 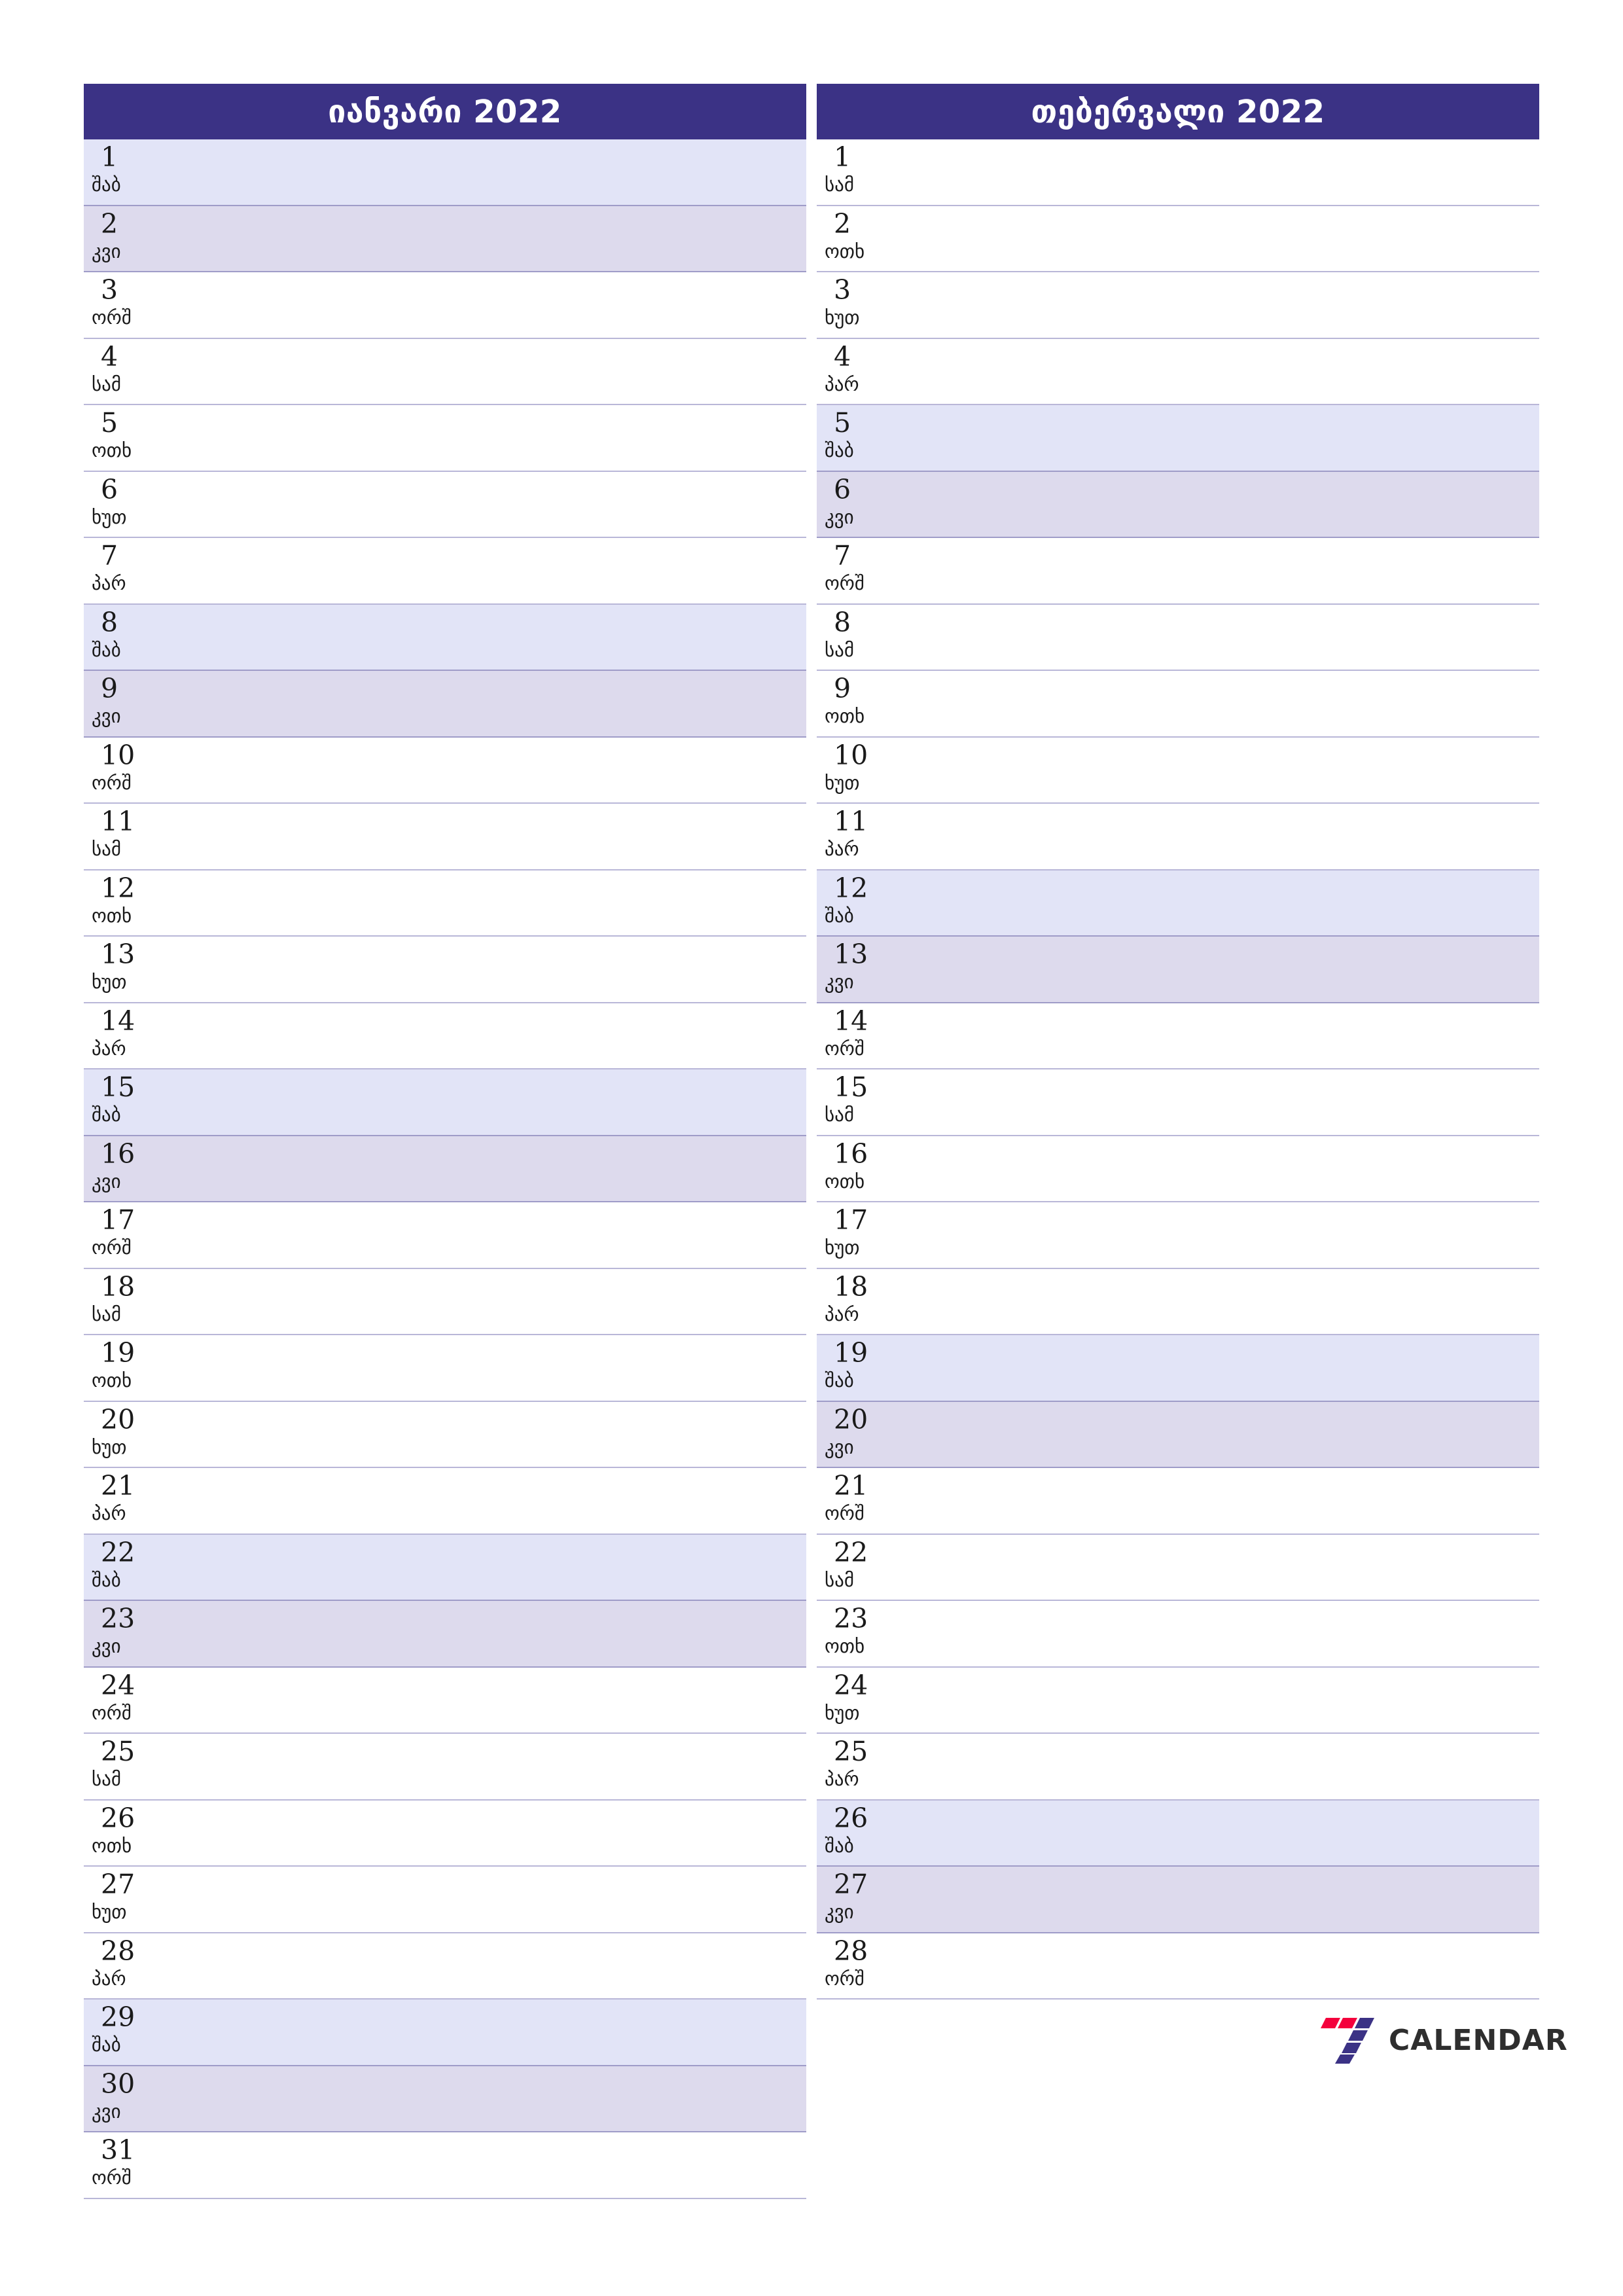 I want to click on day-row: 15 შაბ, so click(x=445, y=1102).